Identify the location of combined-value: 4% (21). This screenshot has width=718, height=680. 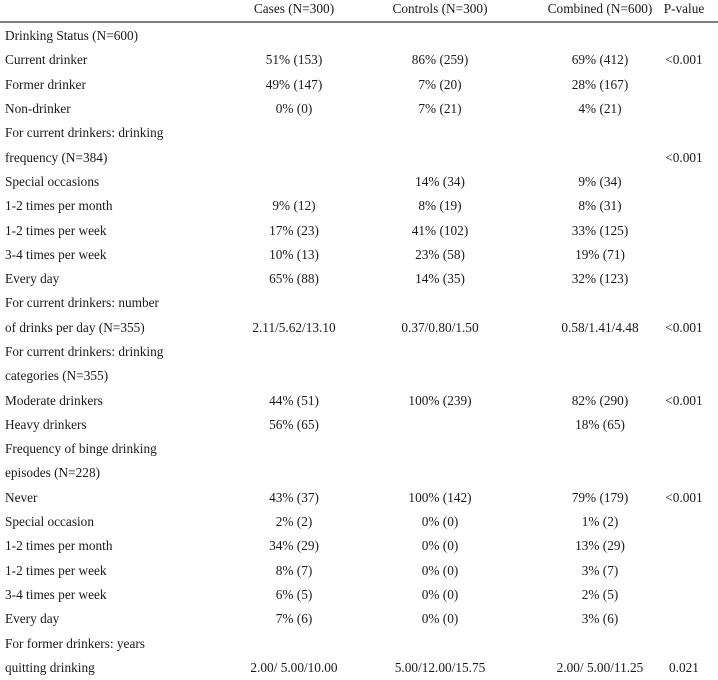
(600, 109).